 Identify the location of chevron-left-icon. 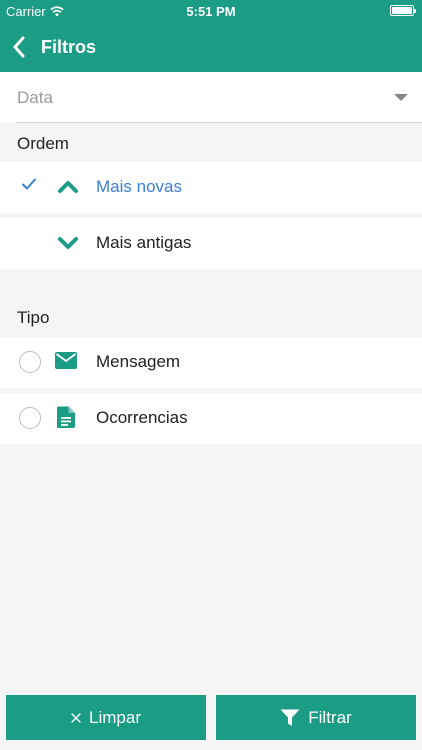
(19, 47).